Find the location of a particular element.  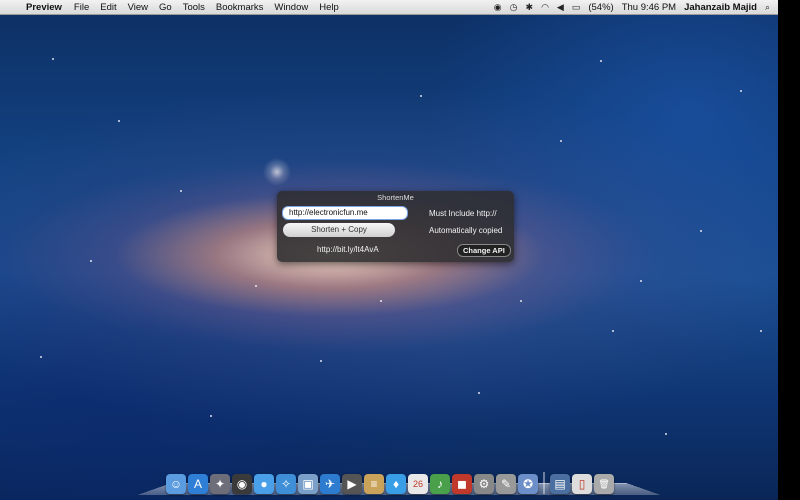

dashboard-icon: ◉ is located at coordinates (242, 484).